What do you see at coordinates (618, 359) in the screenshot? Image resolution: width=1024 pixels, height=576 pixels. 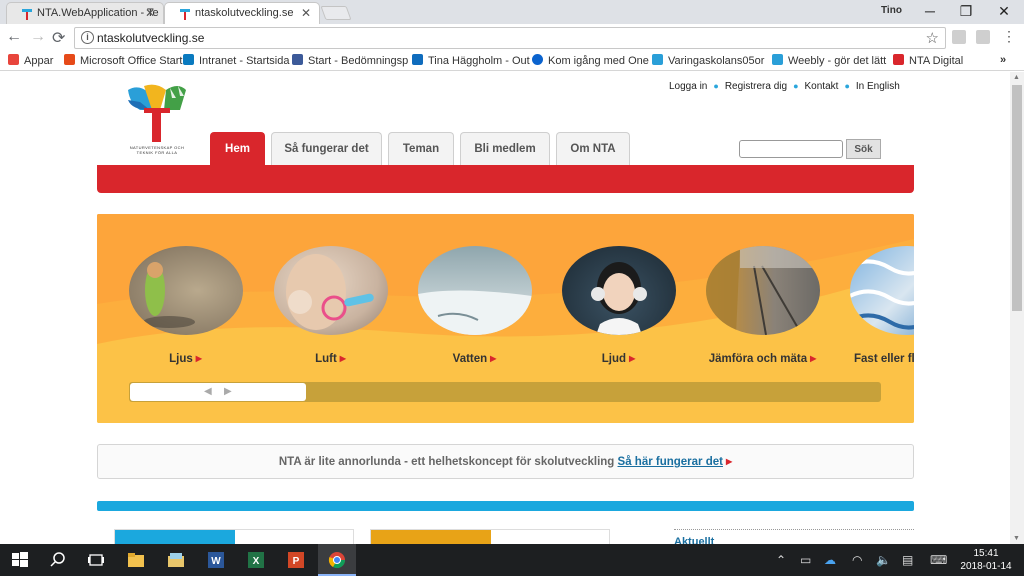 I see `theme-label-ljud: Ljud ▶` at bounding box center [618, 359].